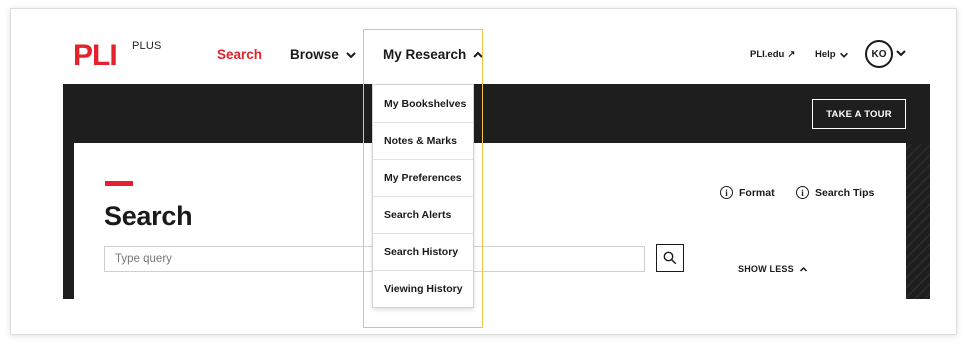 The image size is (967, 344). Describe the element at coordinates (119, 183) in the screenshot. I see `accent-bar` at that location.